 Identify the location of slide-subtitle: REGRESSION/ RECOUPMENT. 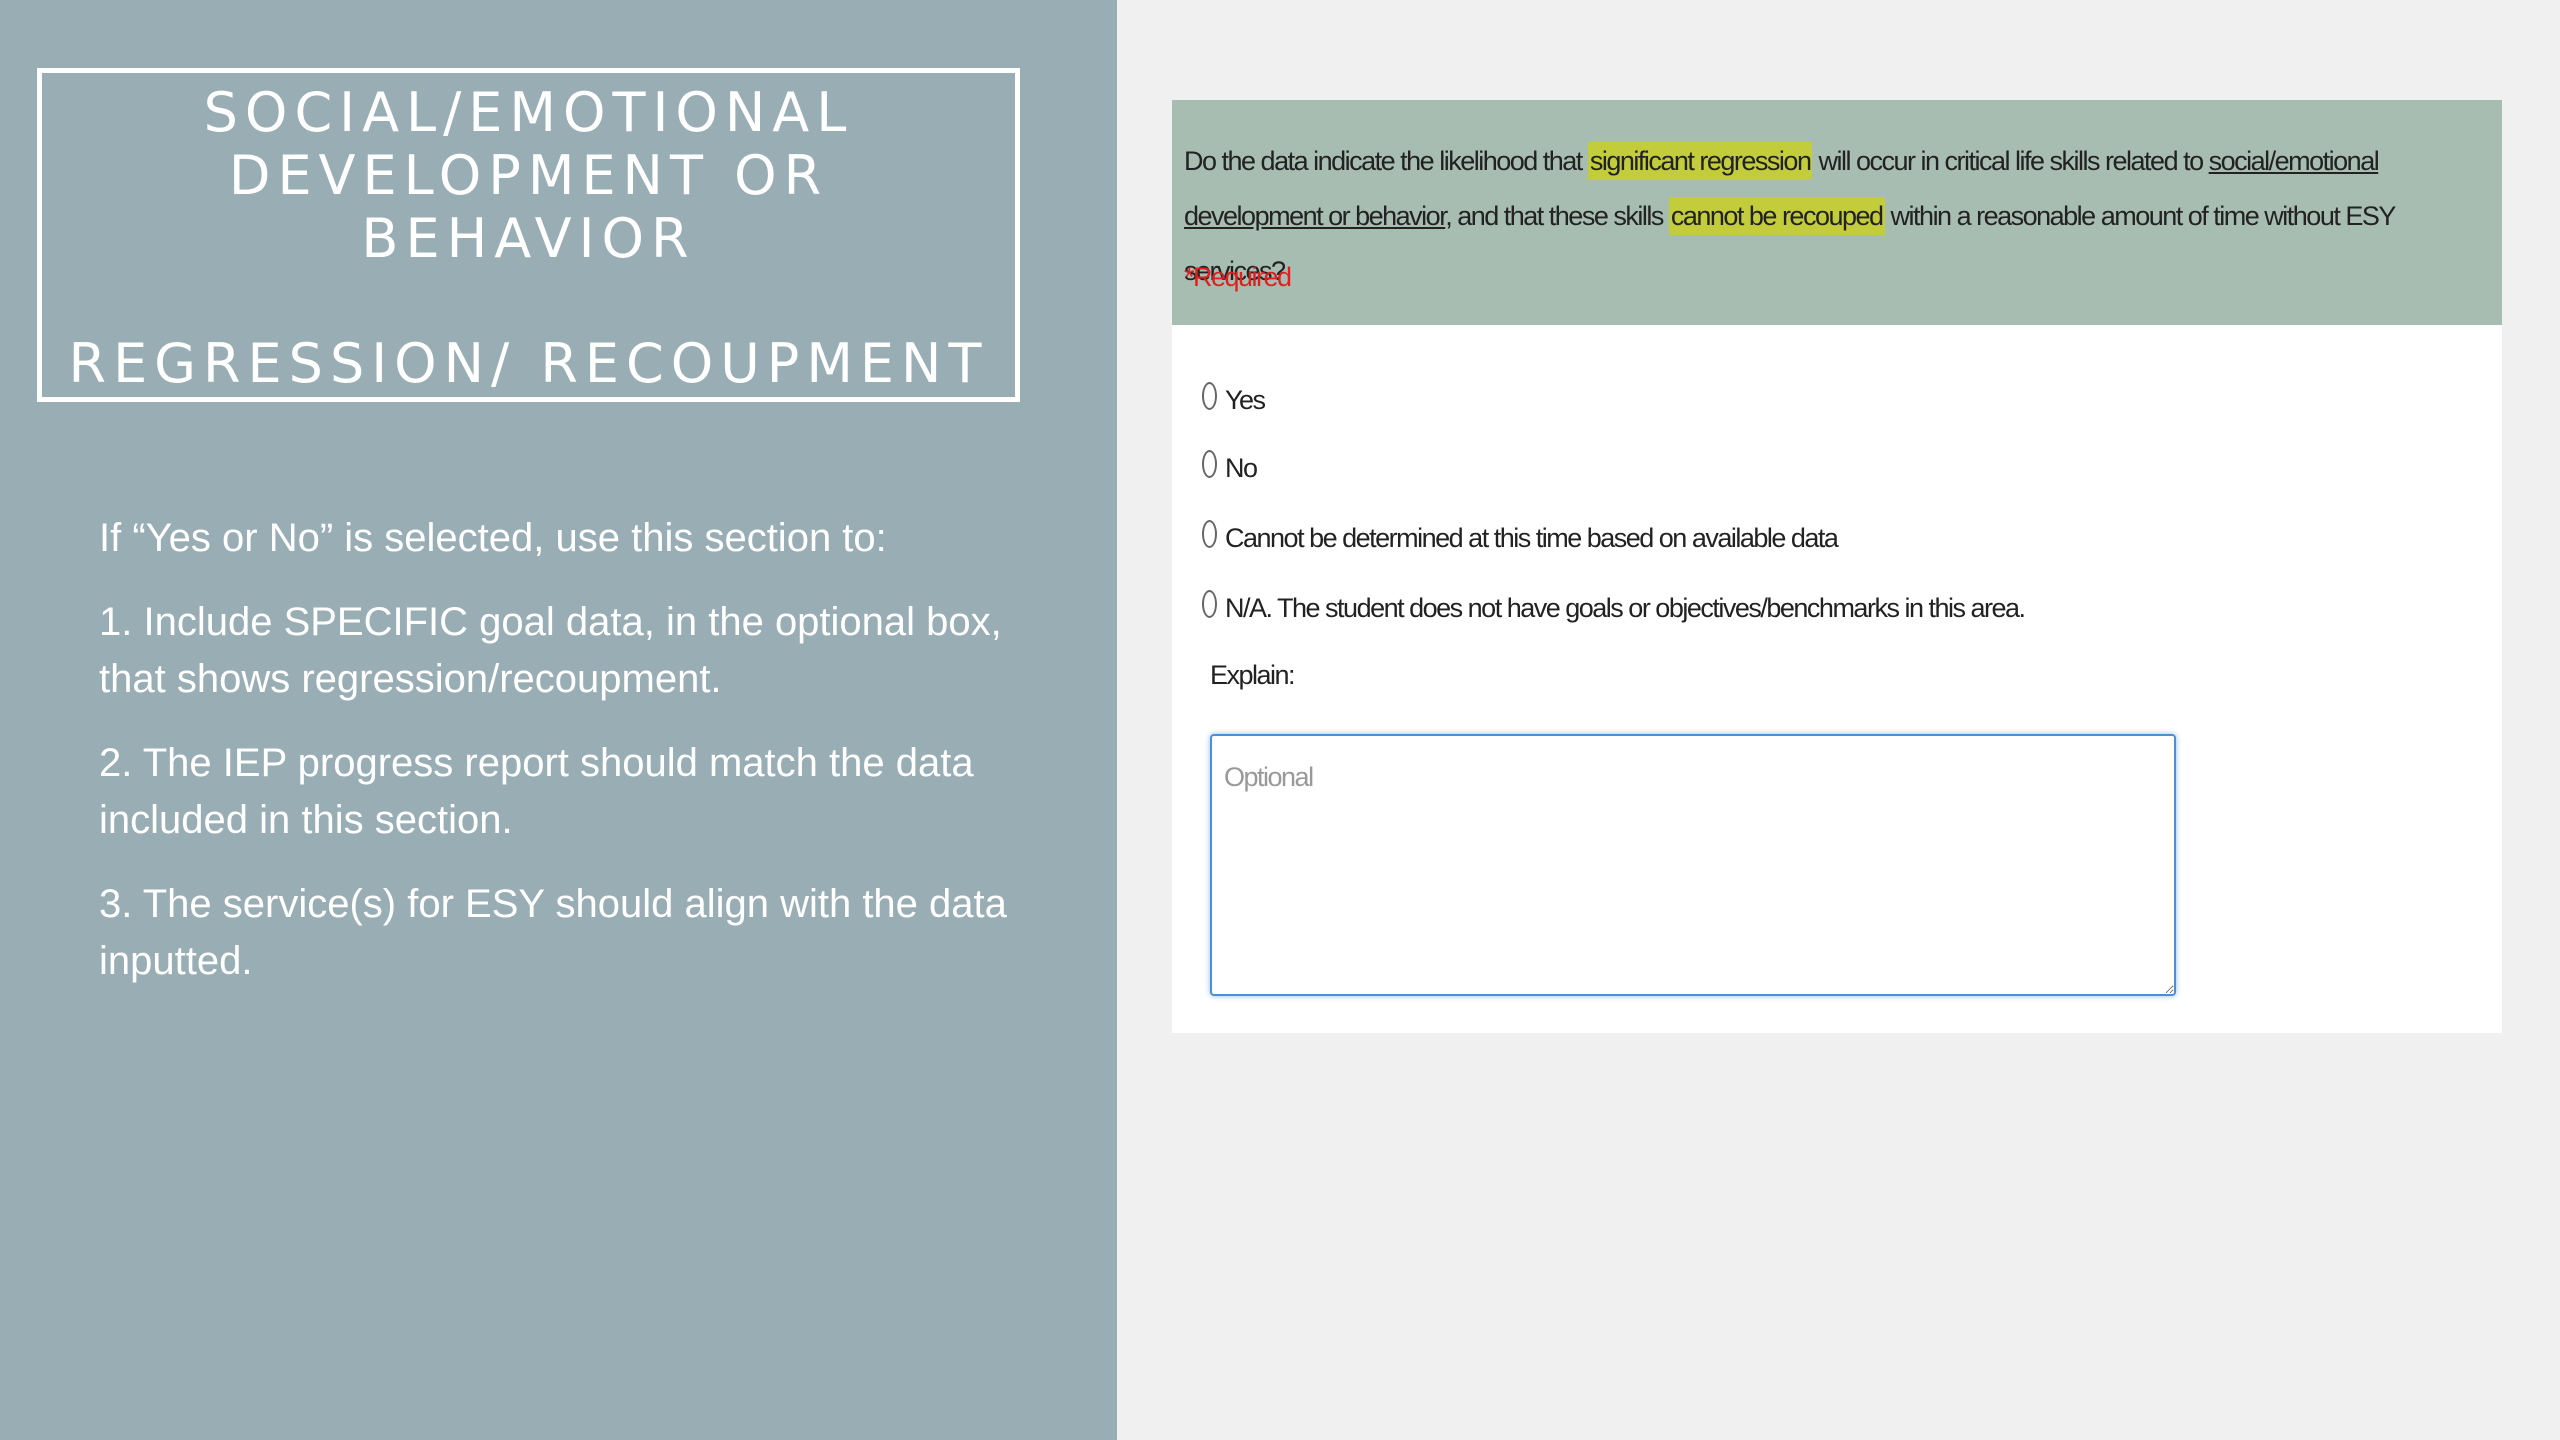
(528, 363).